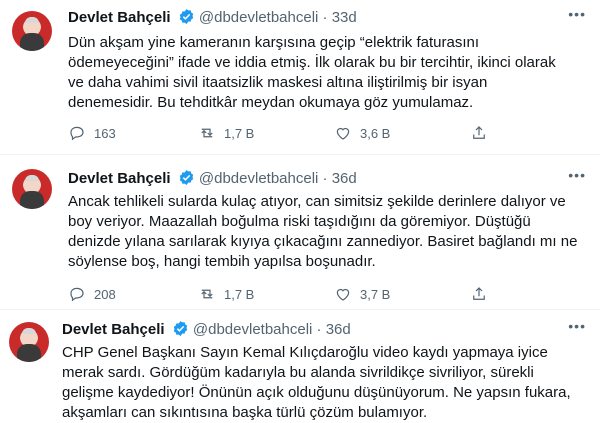 This screenshot has height=423, width=600. Describe the element at coordinates (105, 294) in the screenshot. I see `reply-count: 208` at that location.